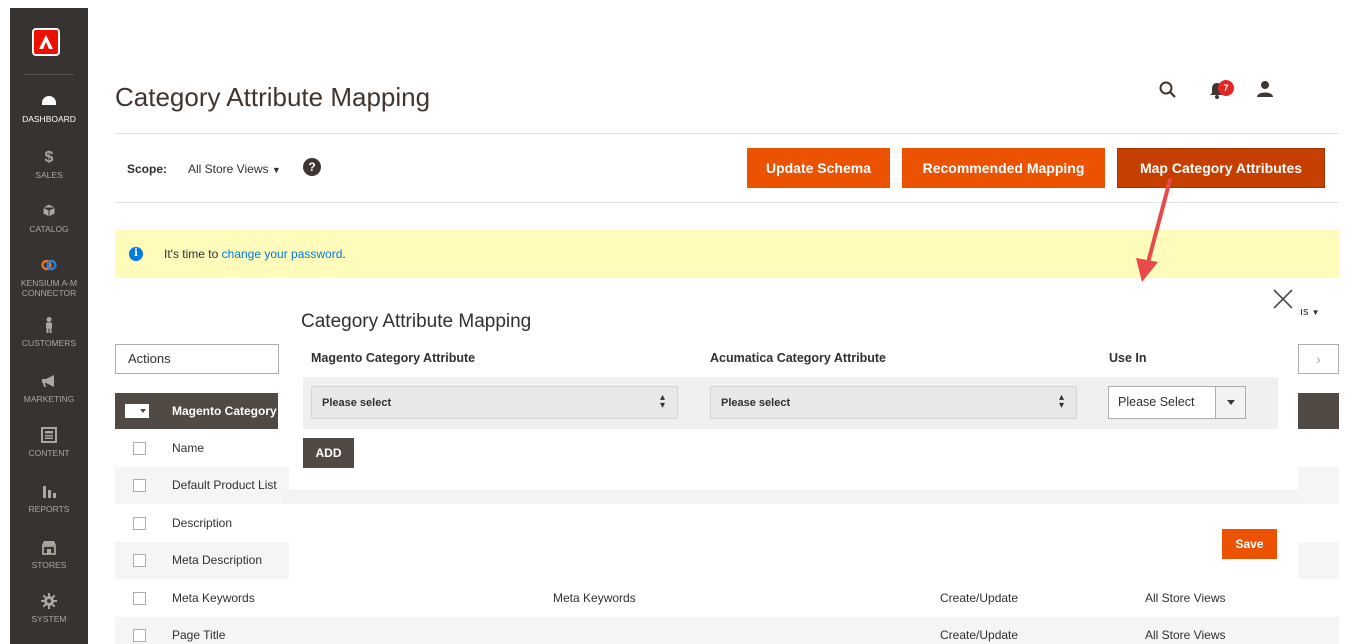  I want to click on cube-icon, so click(49, 212).